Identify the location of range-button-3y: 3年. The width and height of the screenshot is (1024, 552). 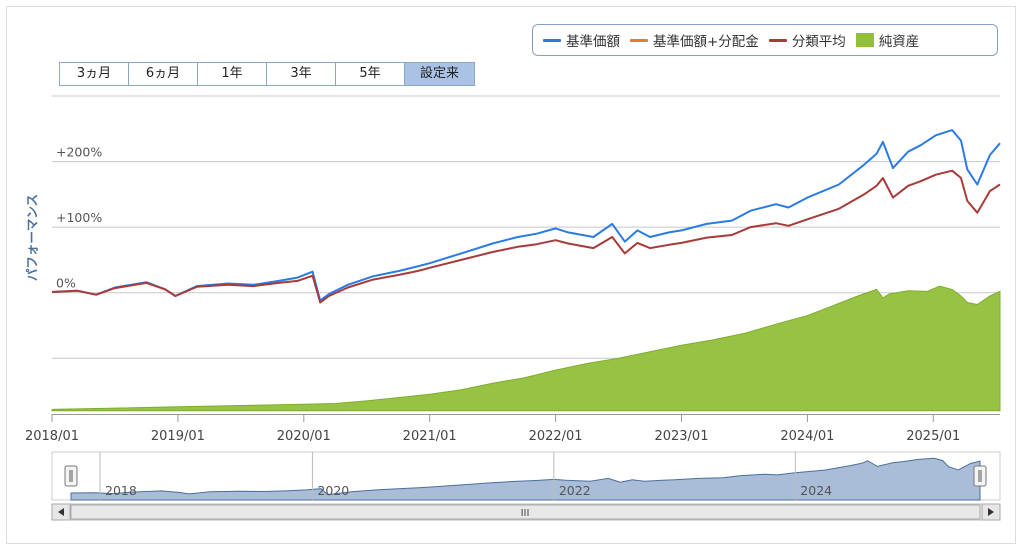
(301, 74).